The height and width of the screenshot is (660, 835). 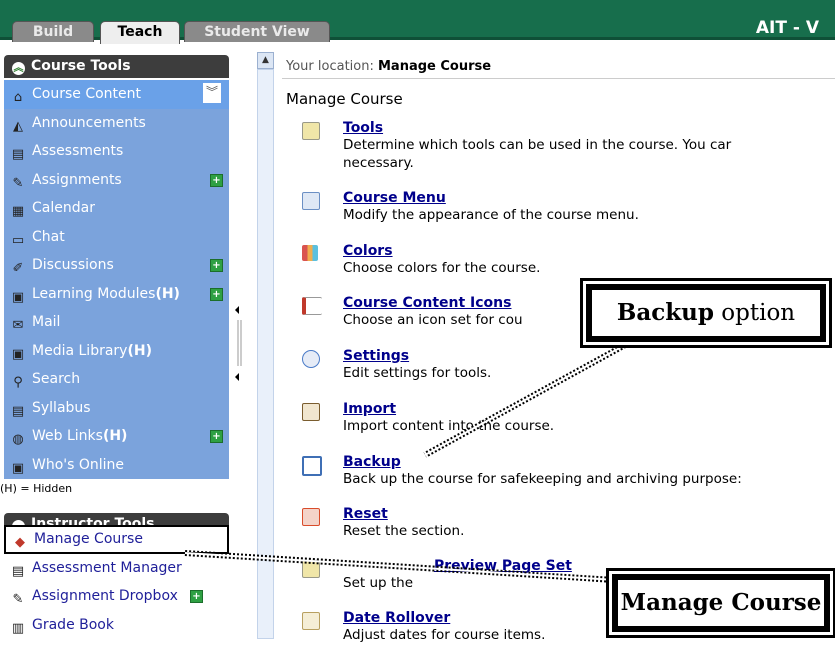 I want to click on entry-desc: Set up the, so click(x=378, y=583).